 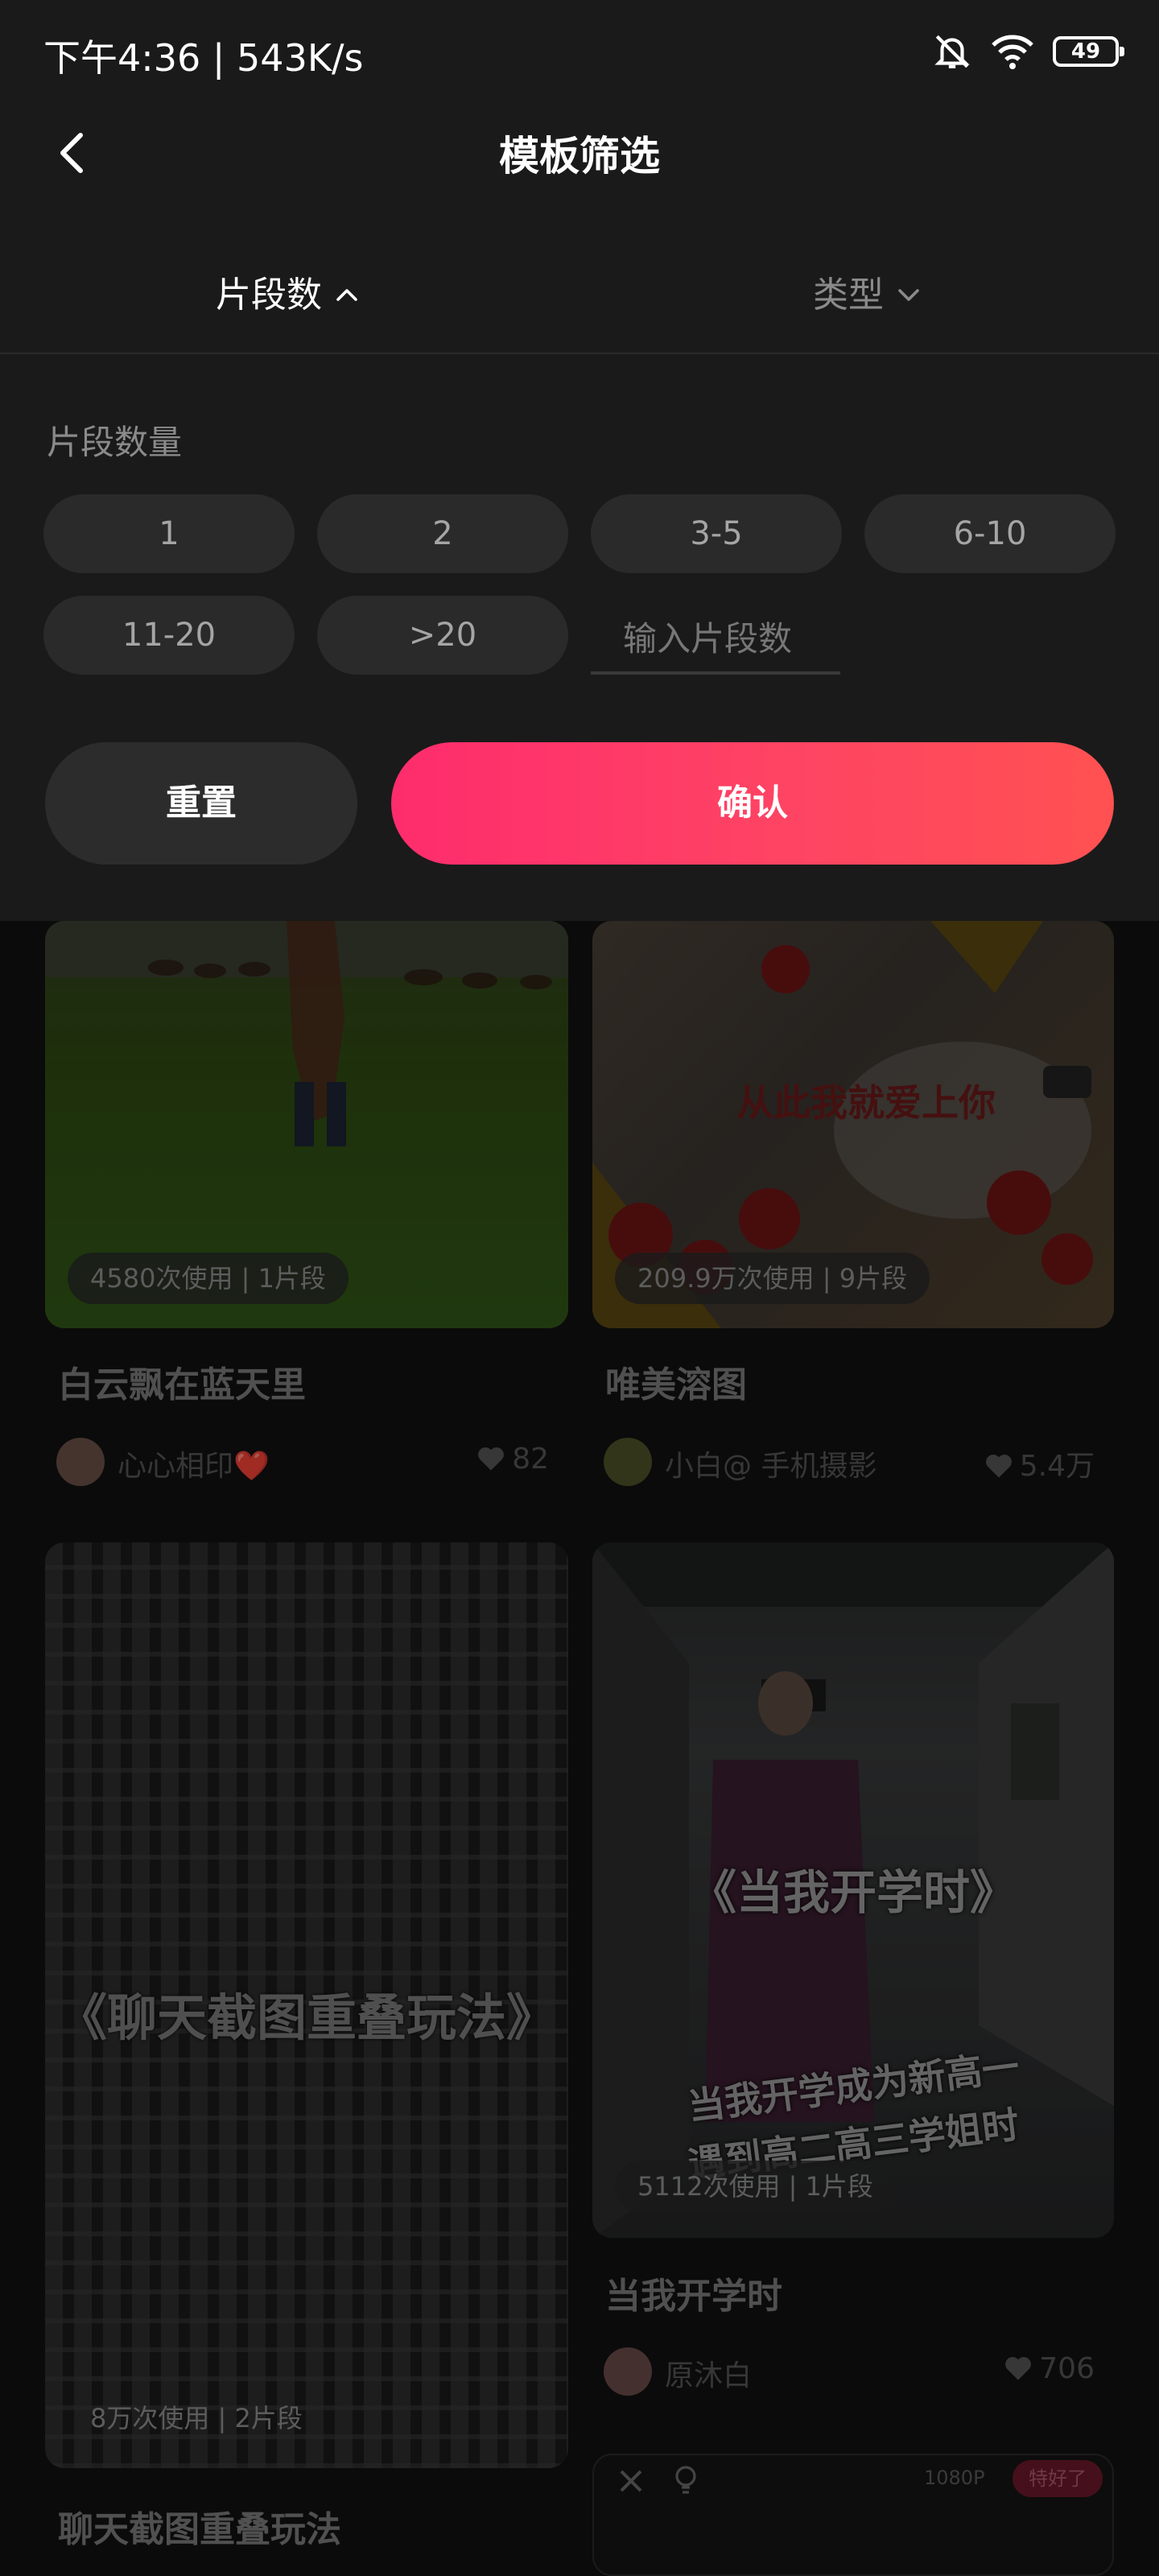 I want to click on battery-icon: 49, so click(x=1088, y=51).